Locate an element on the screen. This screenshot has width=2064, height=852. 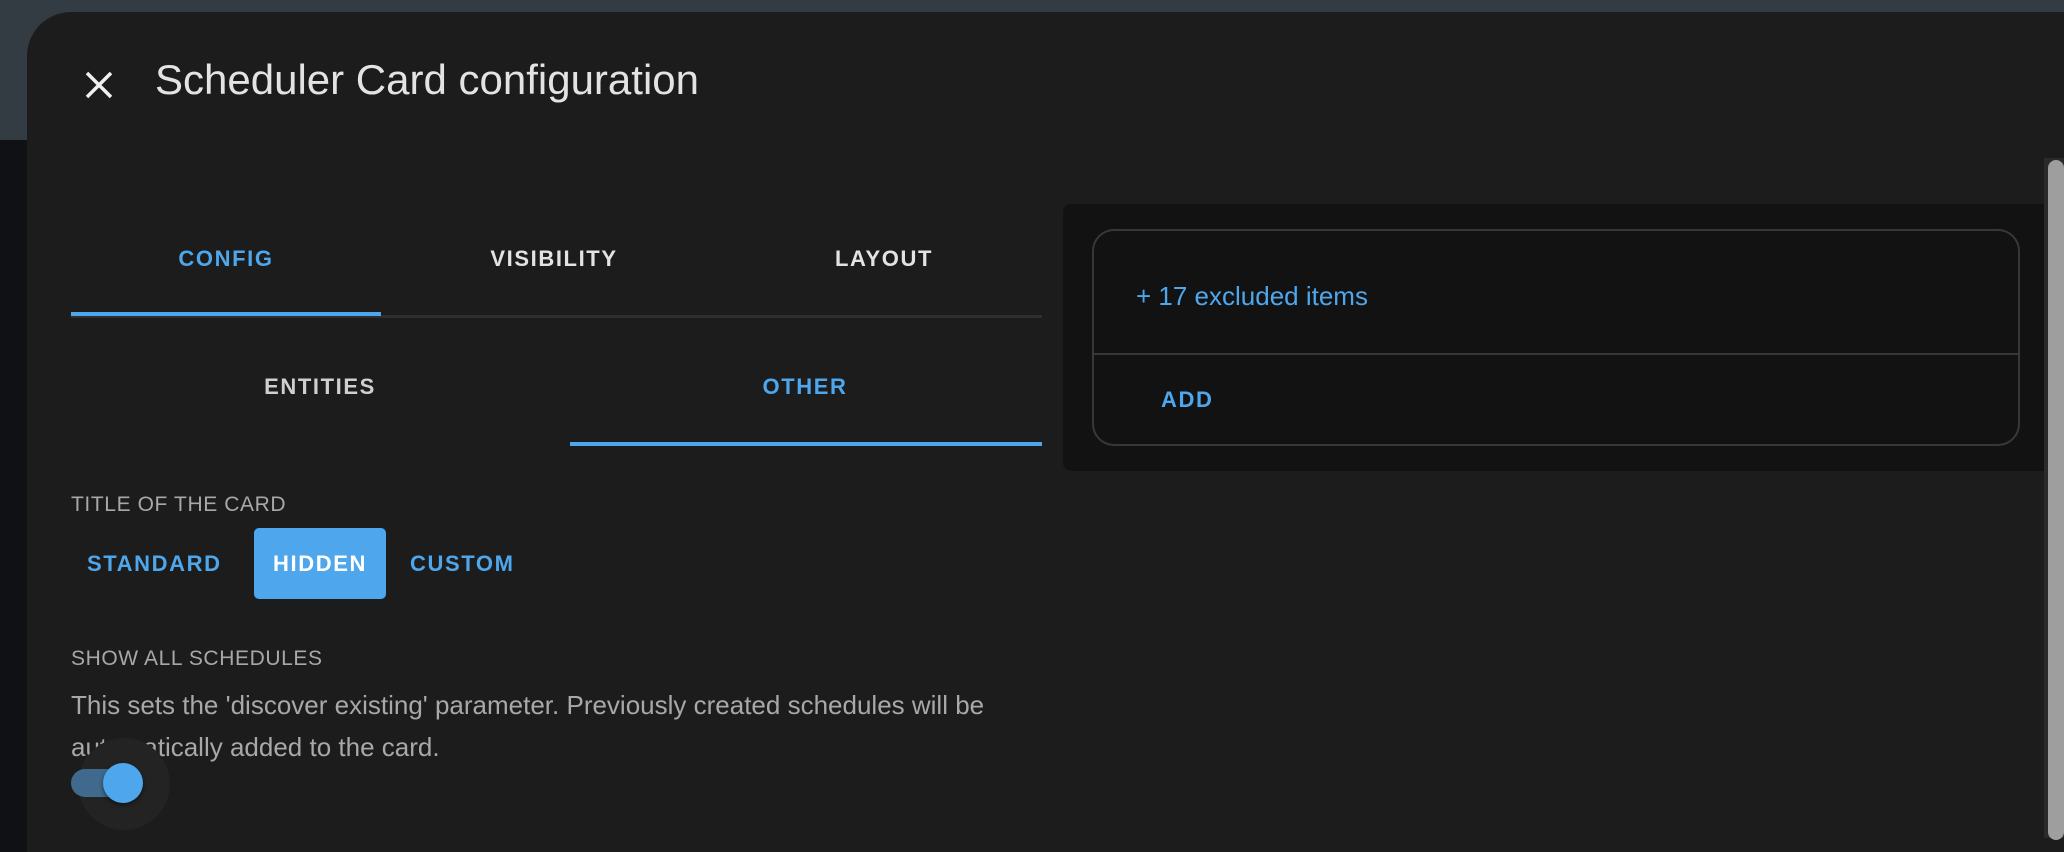
toggle-knob is located at coordinates (123, 783).